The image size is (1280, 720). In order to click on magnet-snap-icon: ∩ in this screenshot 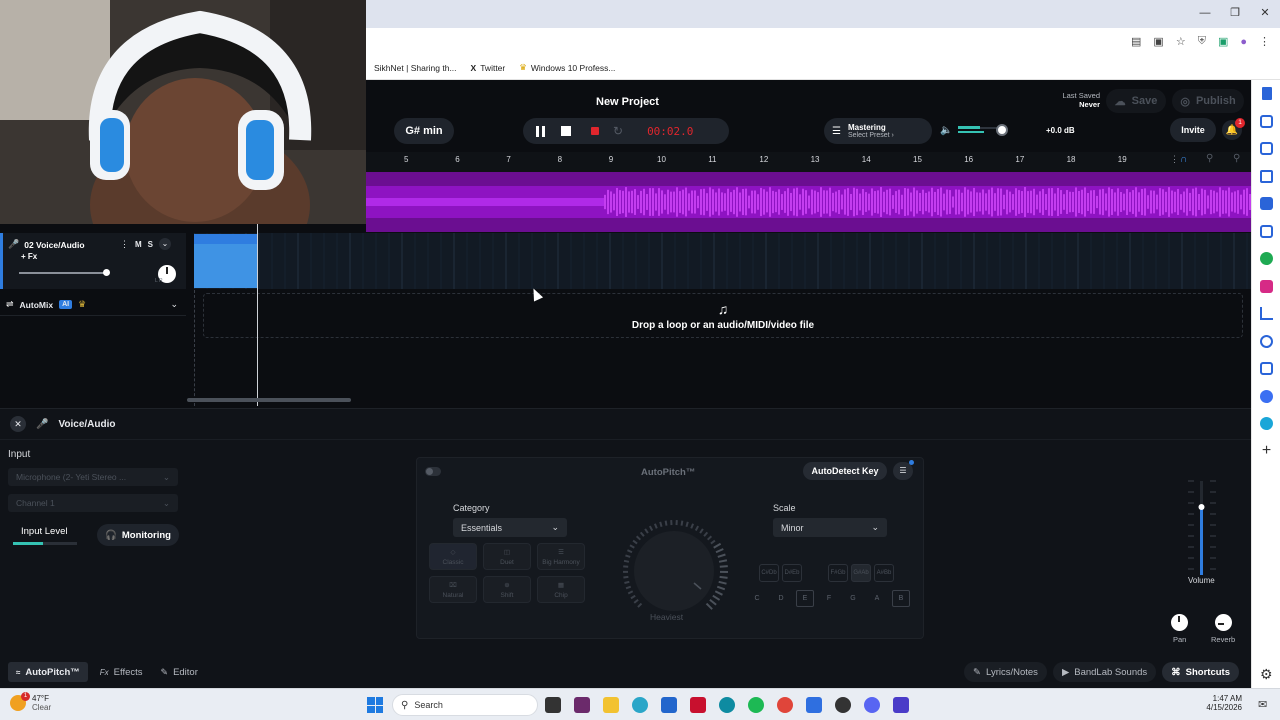, I will do `click(1183, 159)`.